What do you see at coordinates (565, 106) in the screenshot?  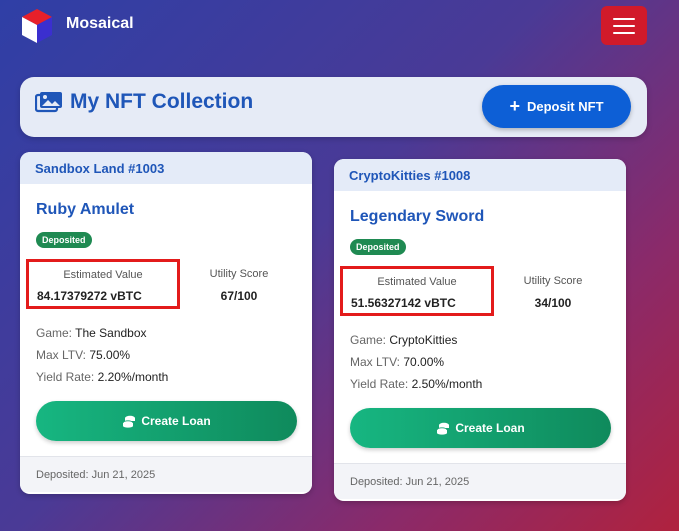 I see `deposit-nft-label: Deposit NFT` at bounding box center [565, 106].